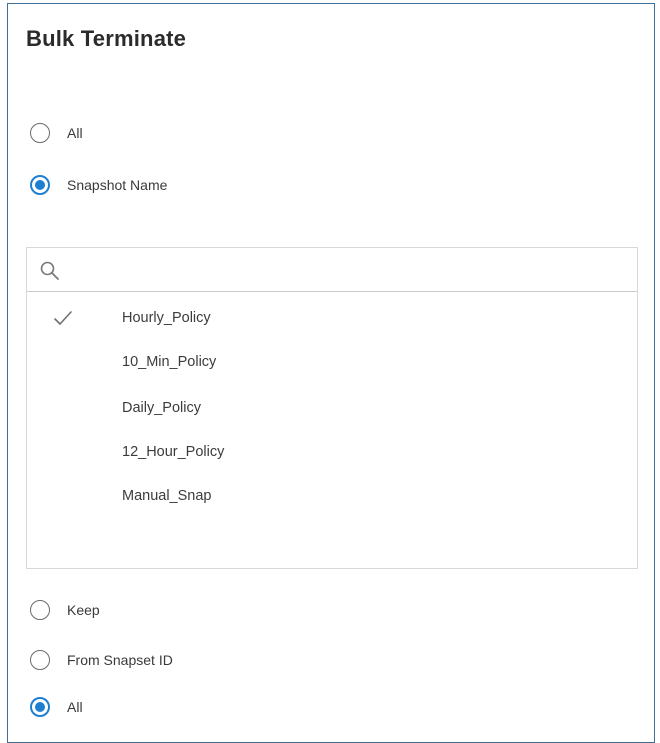  I want to click on list-item-10-min-policy: 10_Min_Policy, so click(332, 362).